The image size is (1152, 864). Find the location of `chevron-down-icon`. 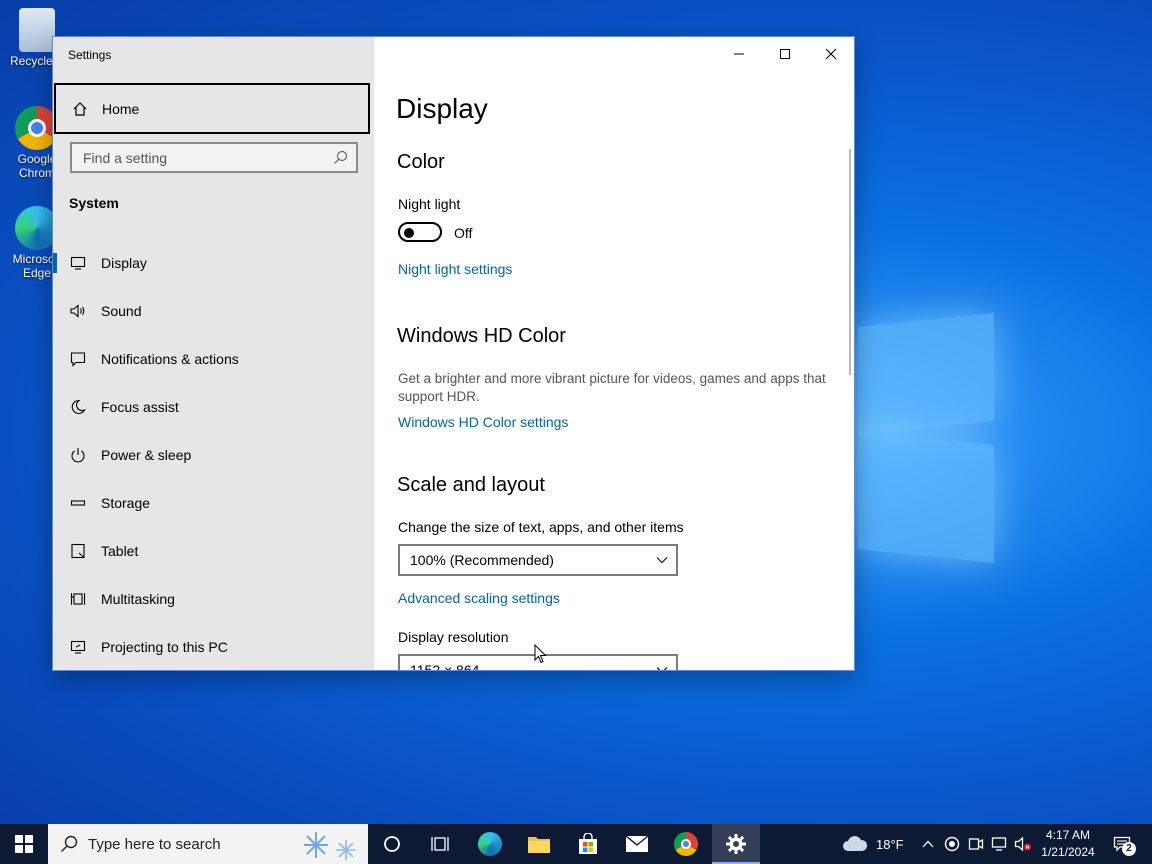

chevron-down-icon is located at coordinates (662, 668).